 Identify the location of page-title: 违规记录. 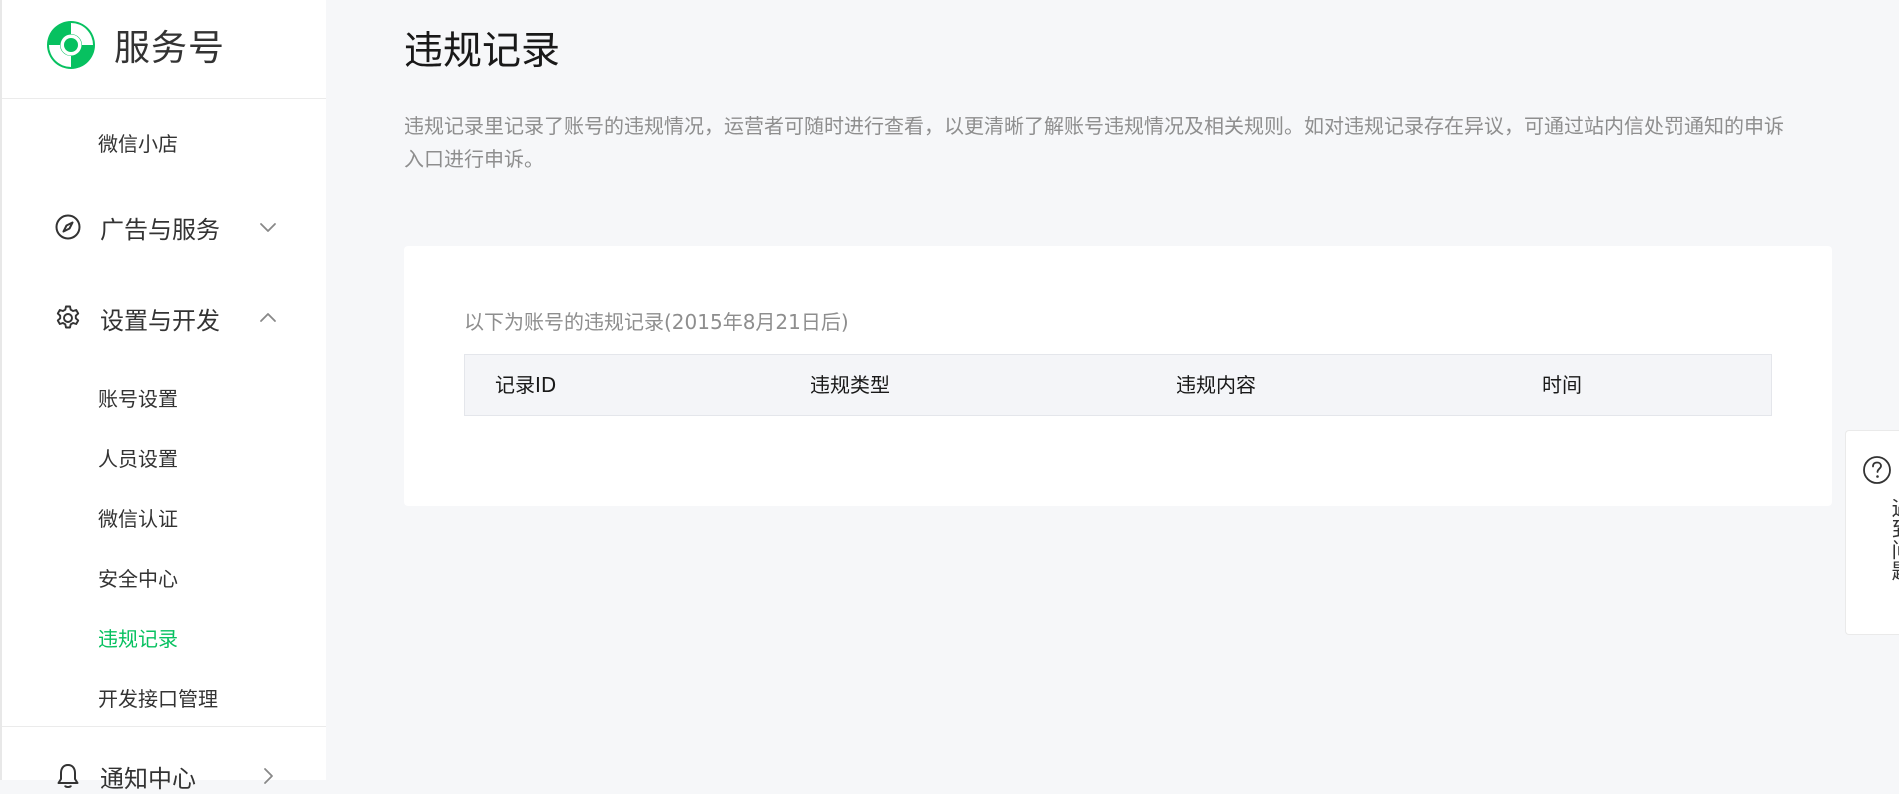
(482, 51).